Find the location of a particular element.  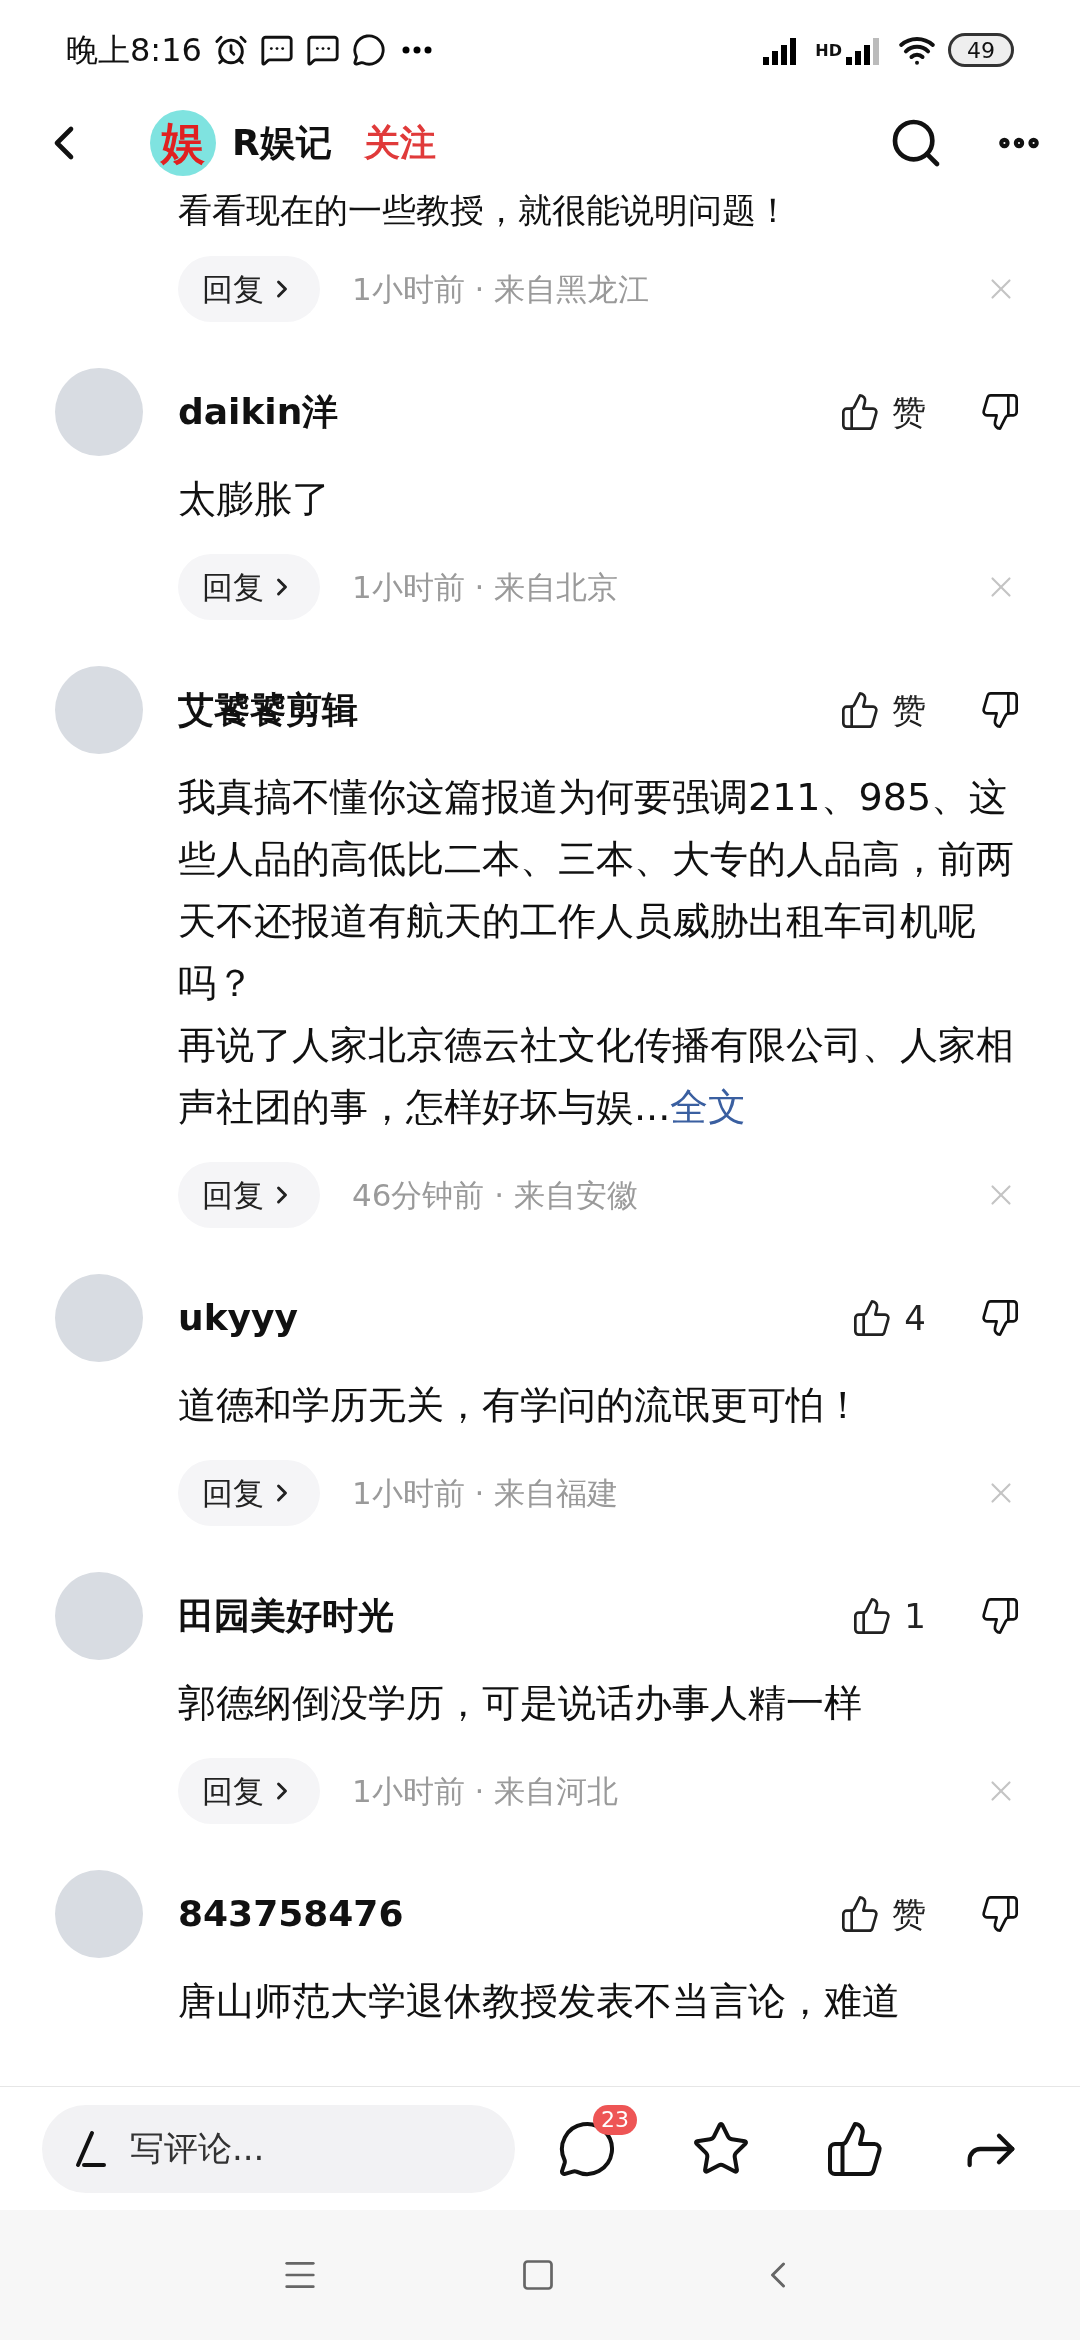

user-name: ukyyy is located at coordinates (238, 1318).